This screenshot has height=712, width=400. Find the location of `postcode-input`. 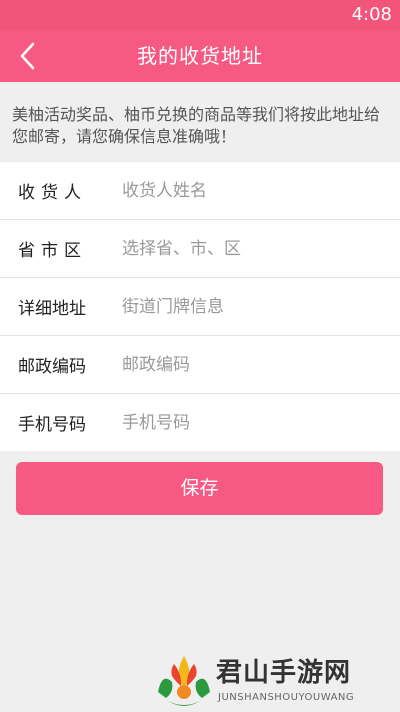

postcode-input is located at coordinates (261, 364).